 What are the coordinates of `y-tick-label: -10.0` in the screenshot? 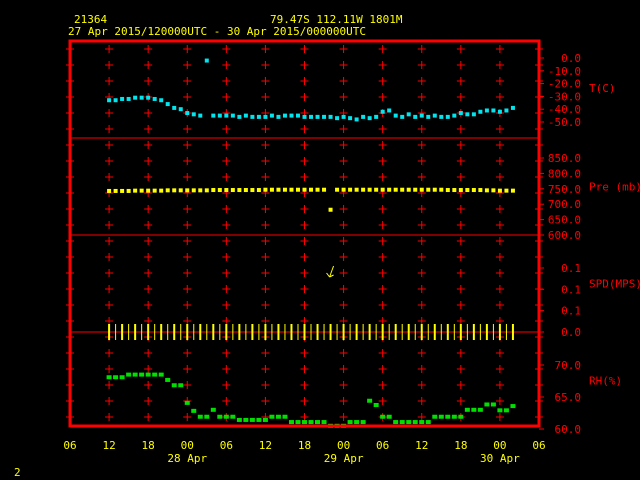 It's located at (564, 71).